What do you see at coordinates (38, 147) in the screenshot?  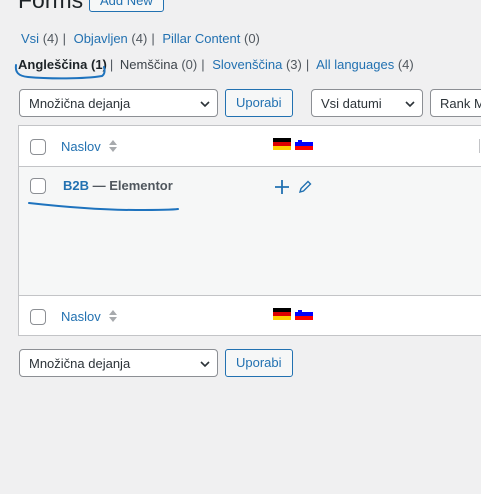 I see `select-all-checkbox-top` at bounding box center [38, 147].